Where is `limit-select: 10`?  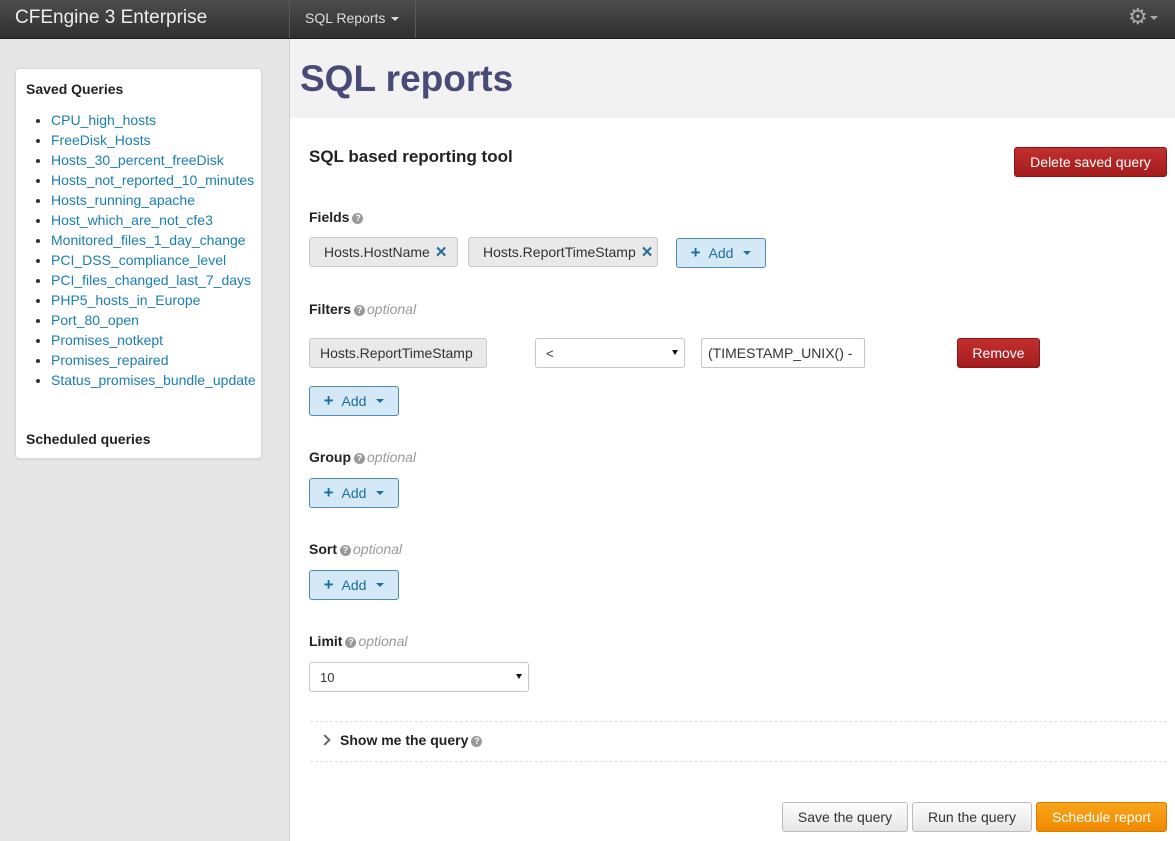
limit-select: 10 is located at coordinates (419, 677).